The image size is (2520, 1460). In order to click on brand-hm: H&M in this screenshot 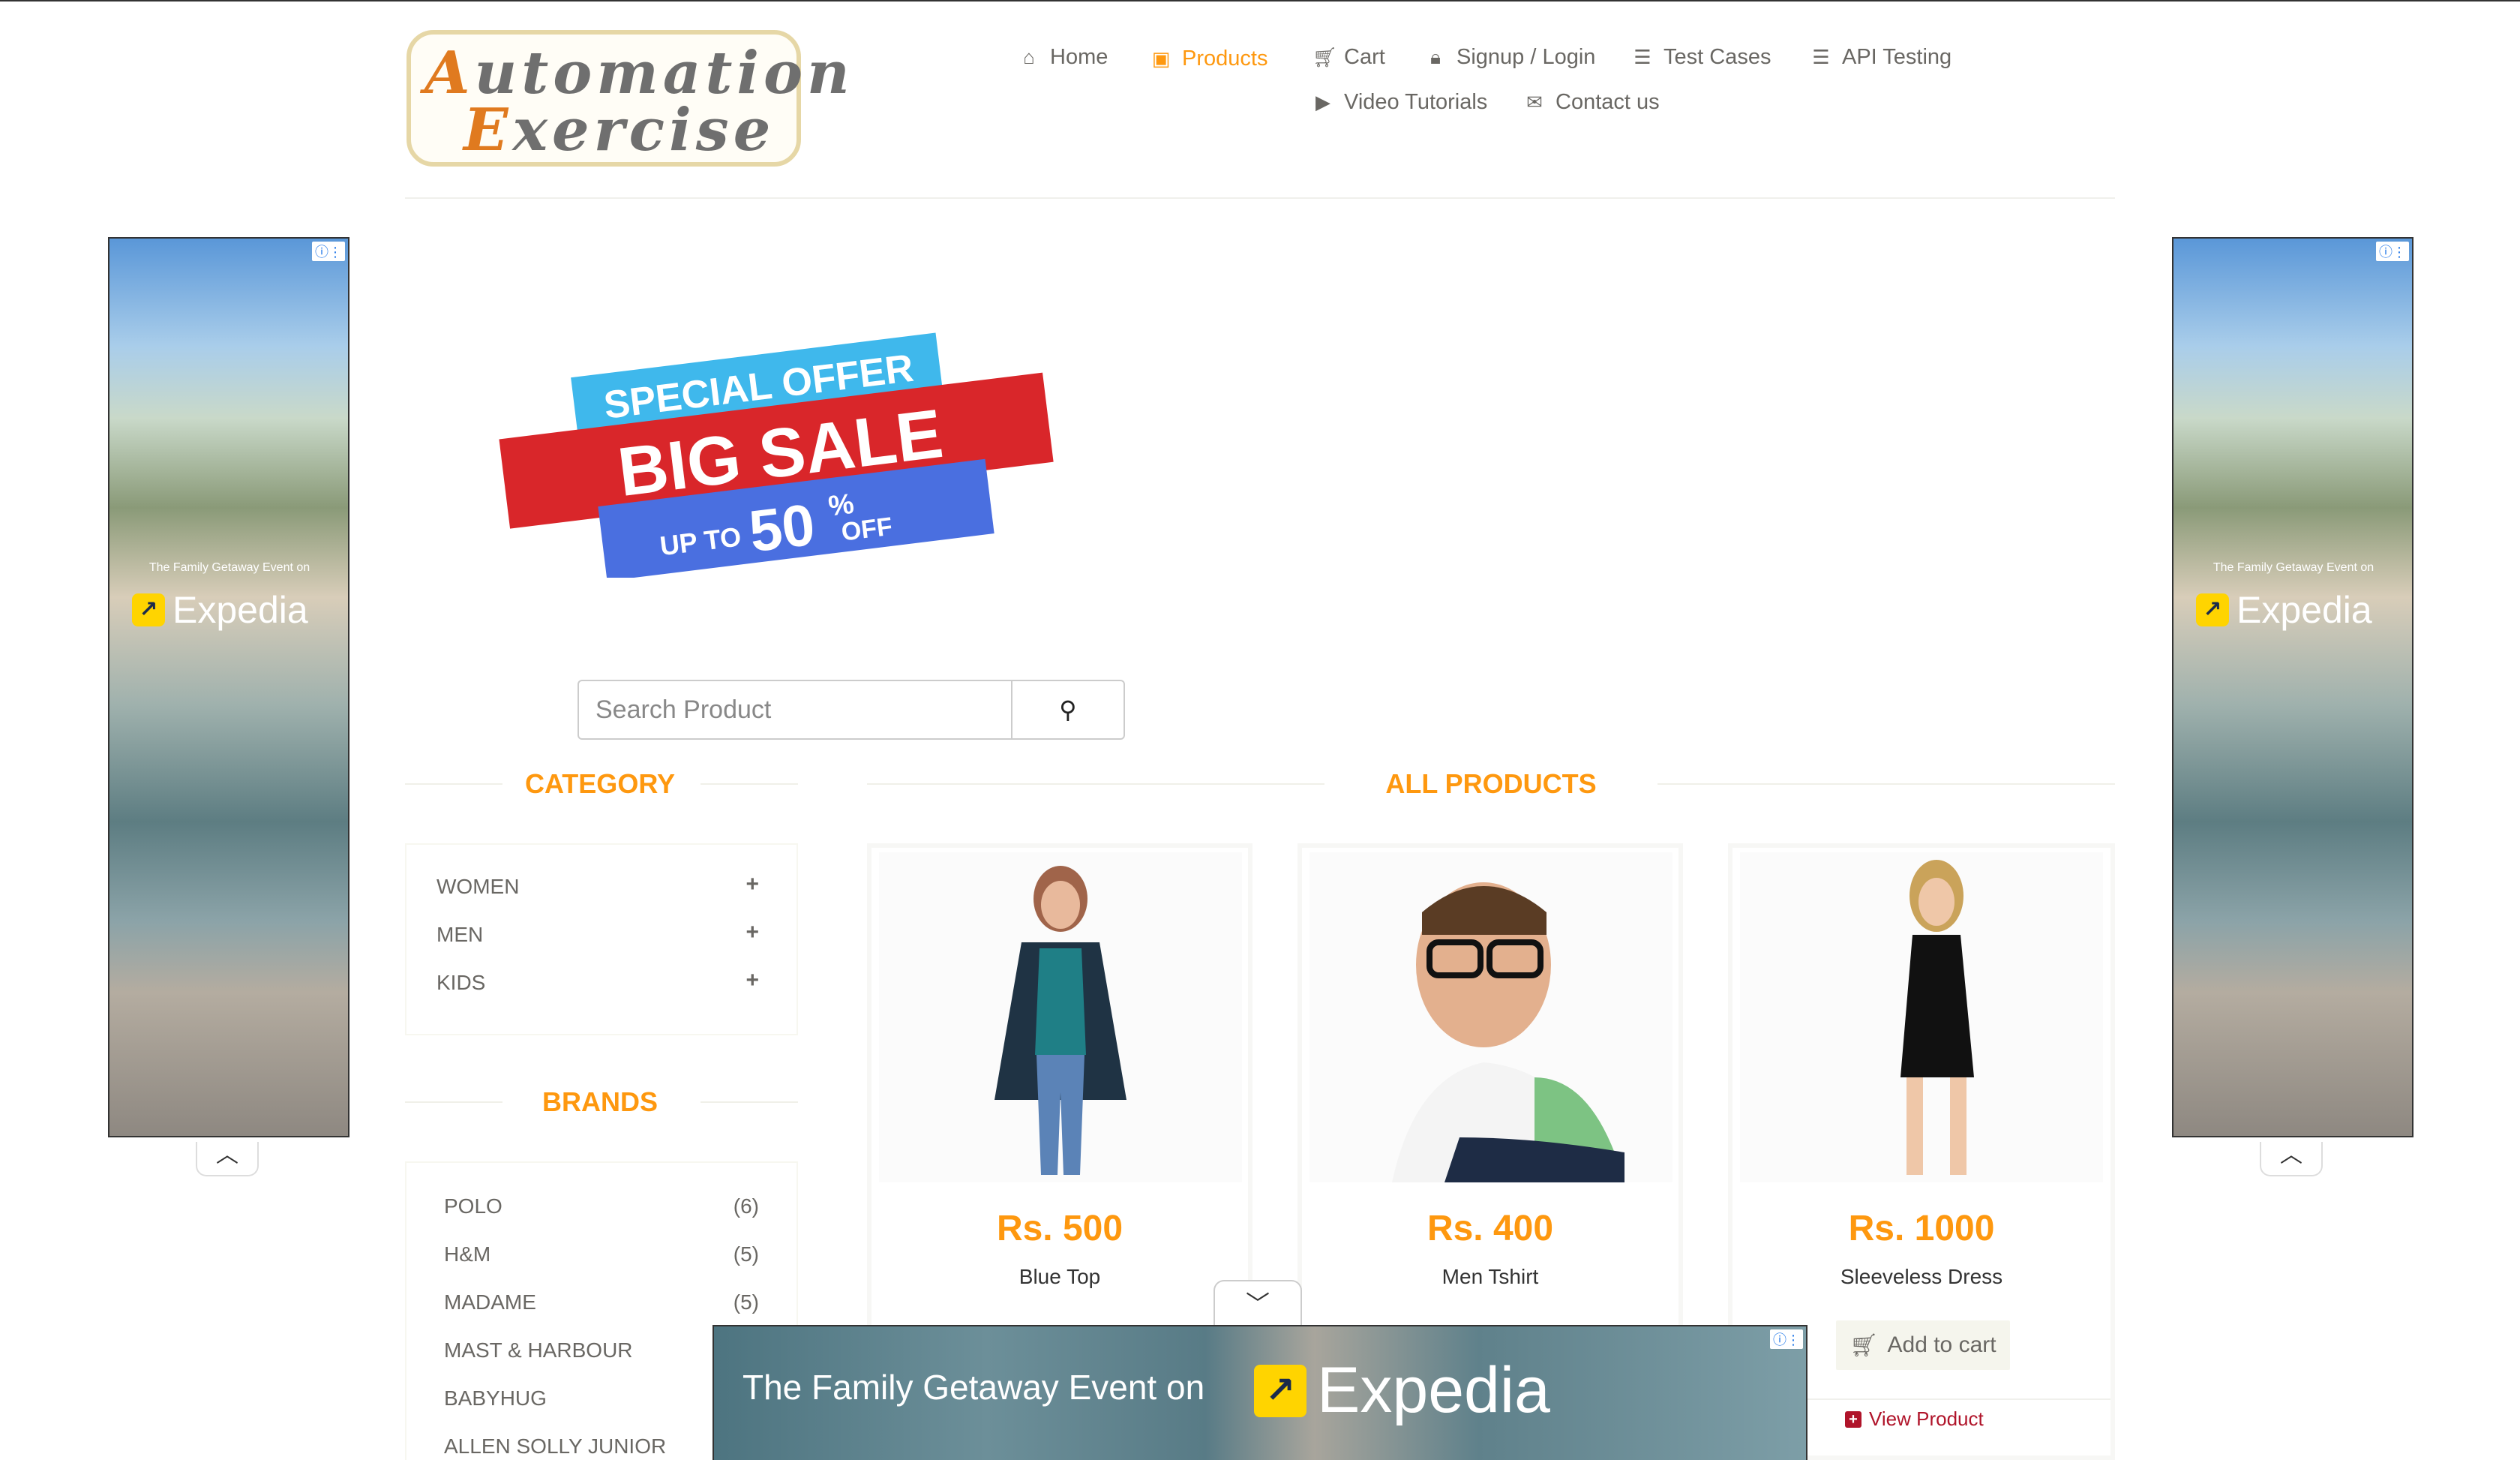, I will do `click(467, 1254)`.